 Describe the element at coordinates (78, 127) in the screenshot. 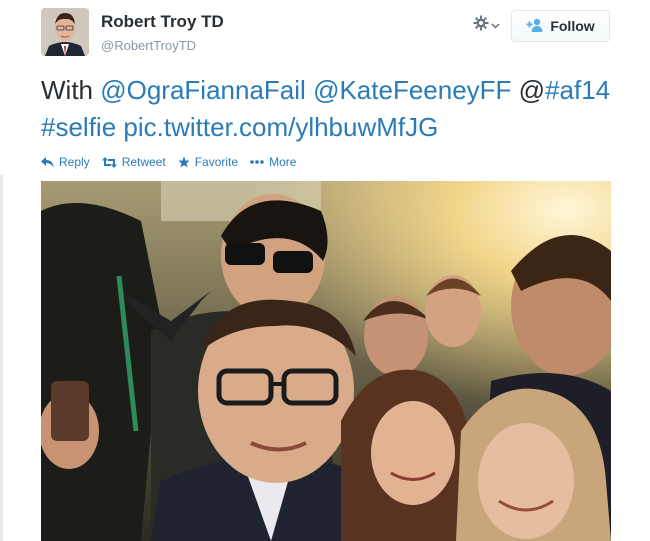

I see `hashtag-selfie: #selfie` at that location.